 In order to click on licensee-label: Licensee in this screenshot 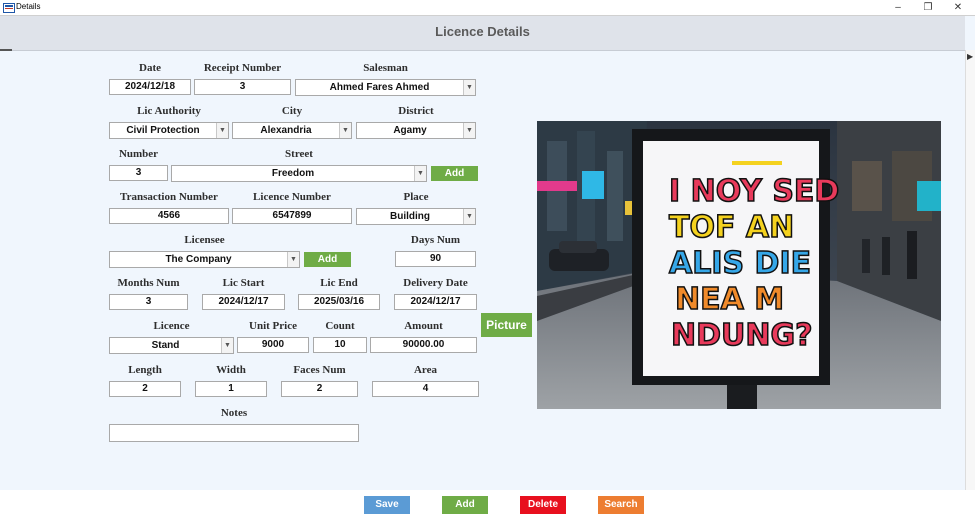, I will do `click(204, 240)`.